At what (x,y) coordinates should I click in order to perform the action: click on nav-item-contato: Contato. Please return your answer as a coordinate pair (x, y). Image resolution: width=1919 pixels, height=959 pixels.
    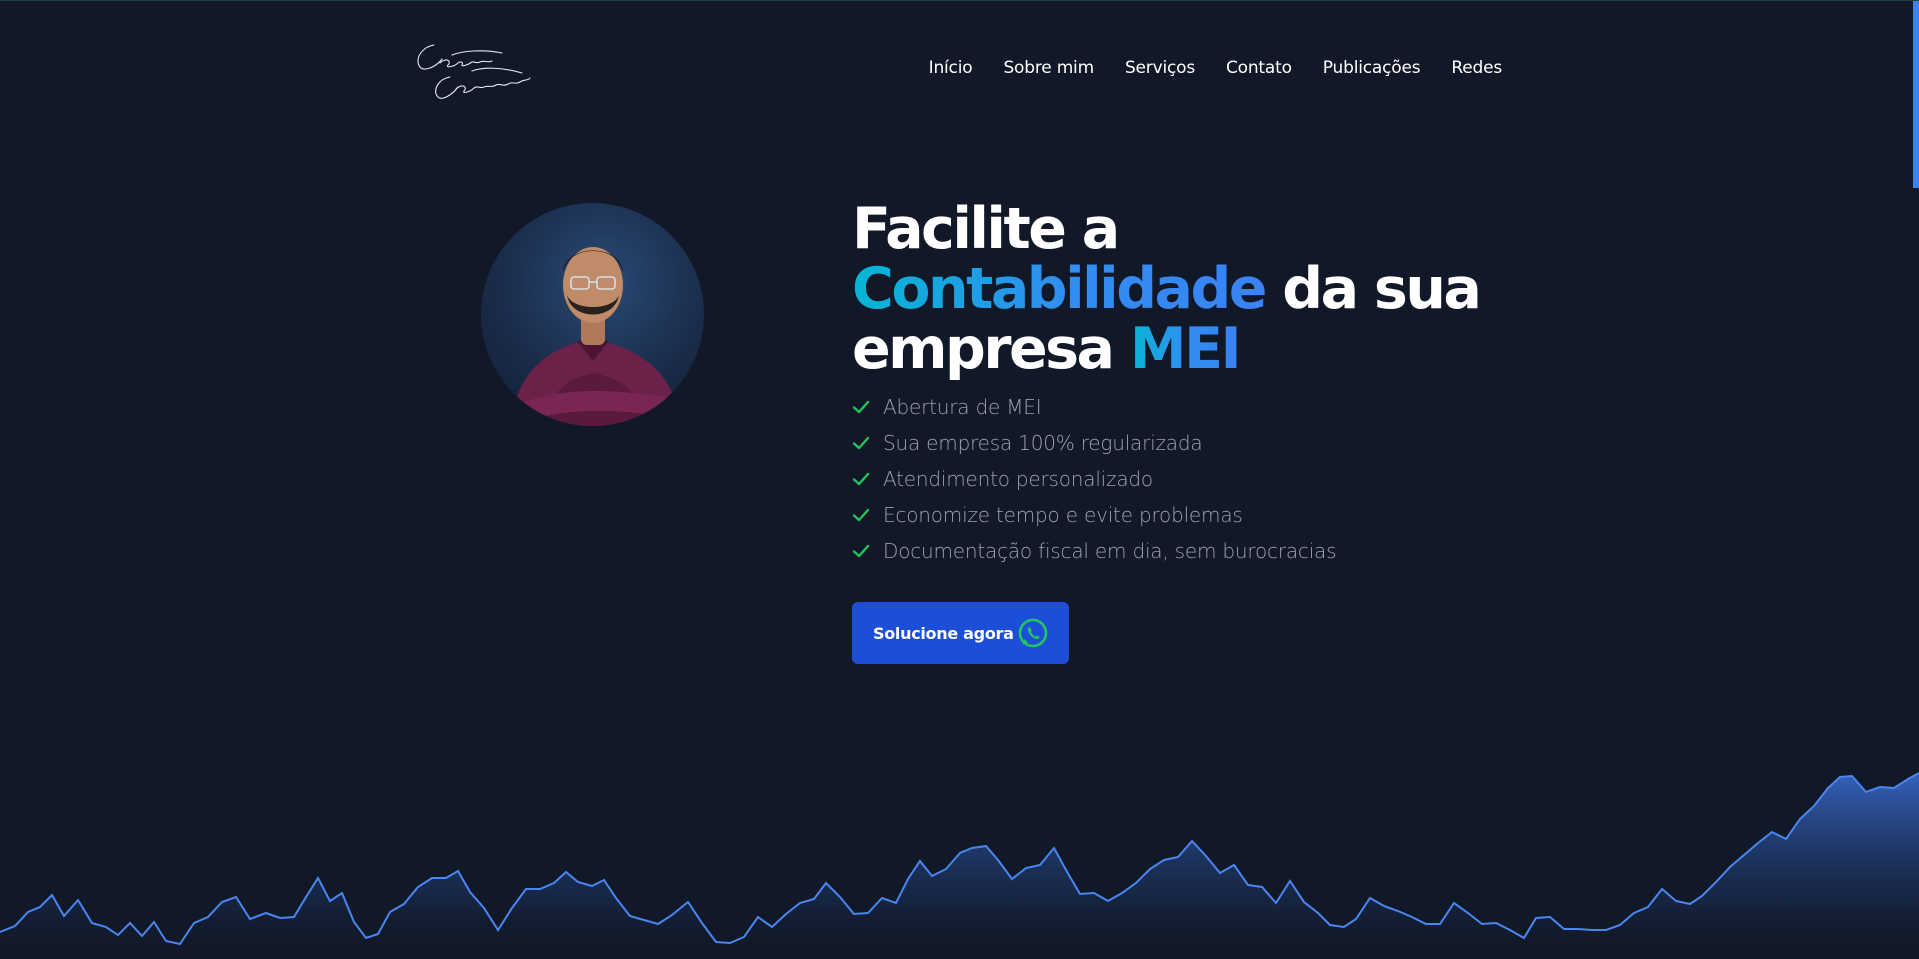
    Looking at the image, I should click on (1259, 68).